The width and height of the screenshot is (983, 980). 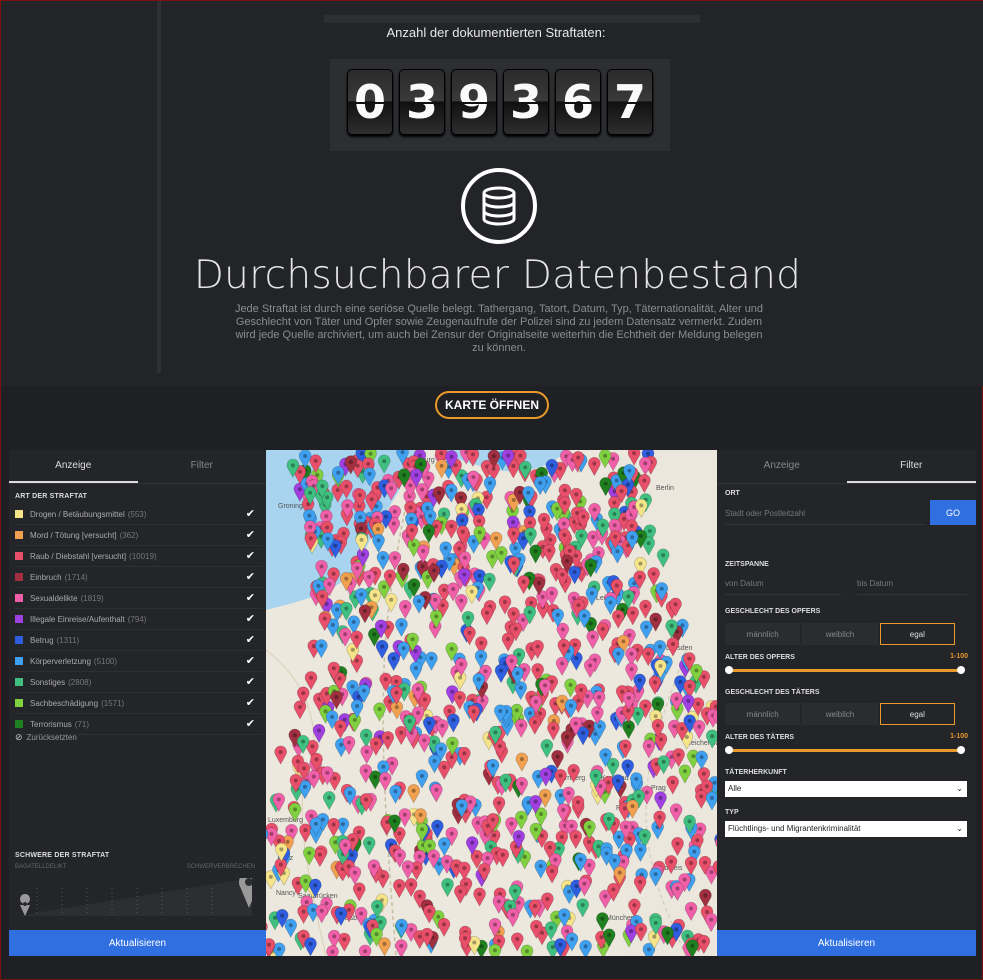 What do you see at coordinates (959, 828) in the screenshot?
I see `chevron-down-icon: ⌄` at bounding box center [959, 828].